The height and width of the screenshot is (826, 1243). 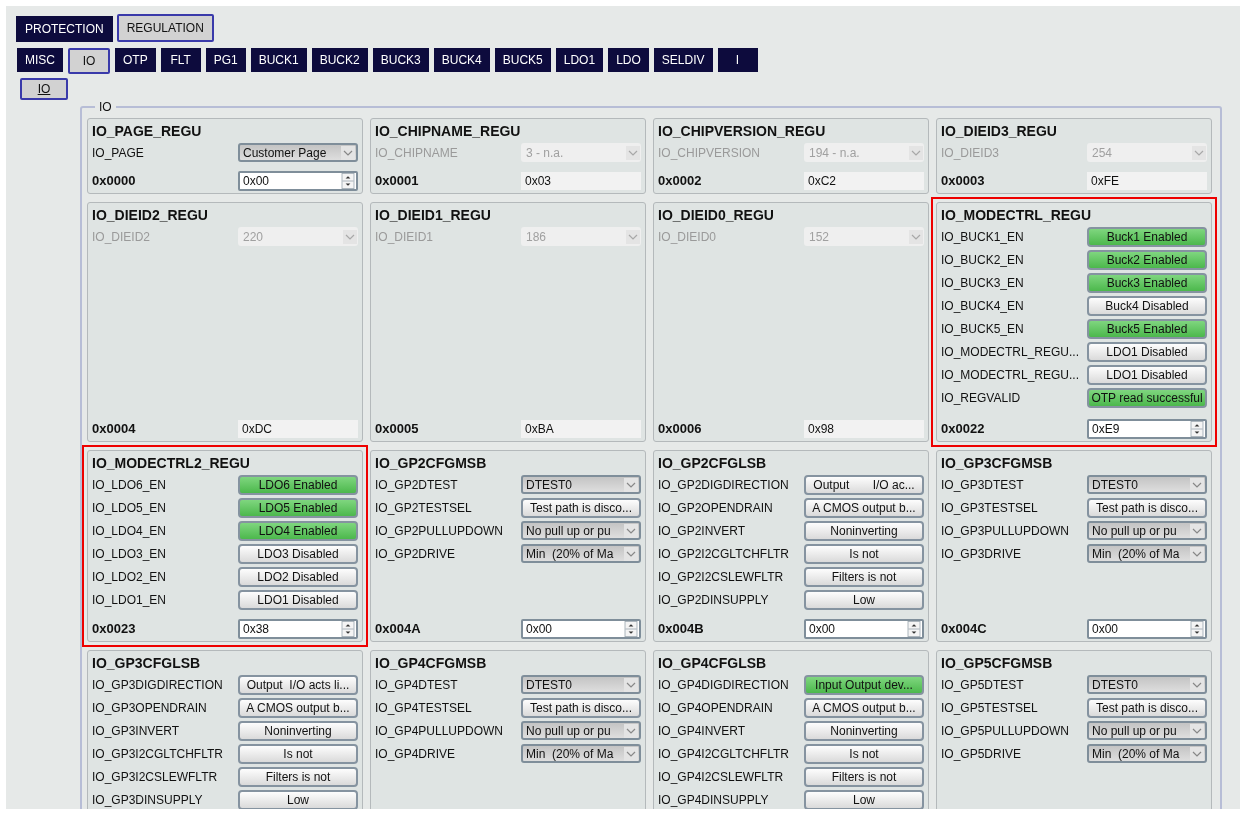 What do you see at coordinates (424, 707) in the screenshot?
I see `field-label: IO_GP4TESTSEL` at bounding box center [424, 707].